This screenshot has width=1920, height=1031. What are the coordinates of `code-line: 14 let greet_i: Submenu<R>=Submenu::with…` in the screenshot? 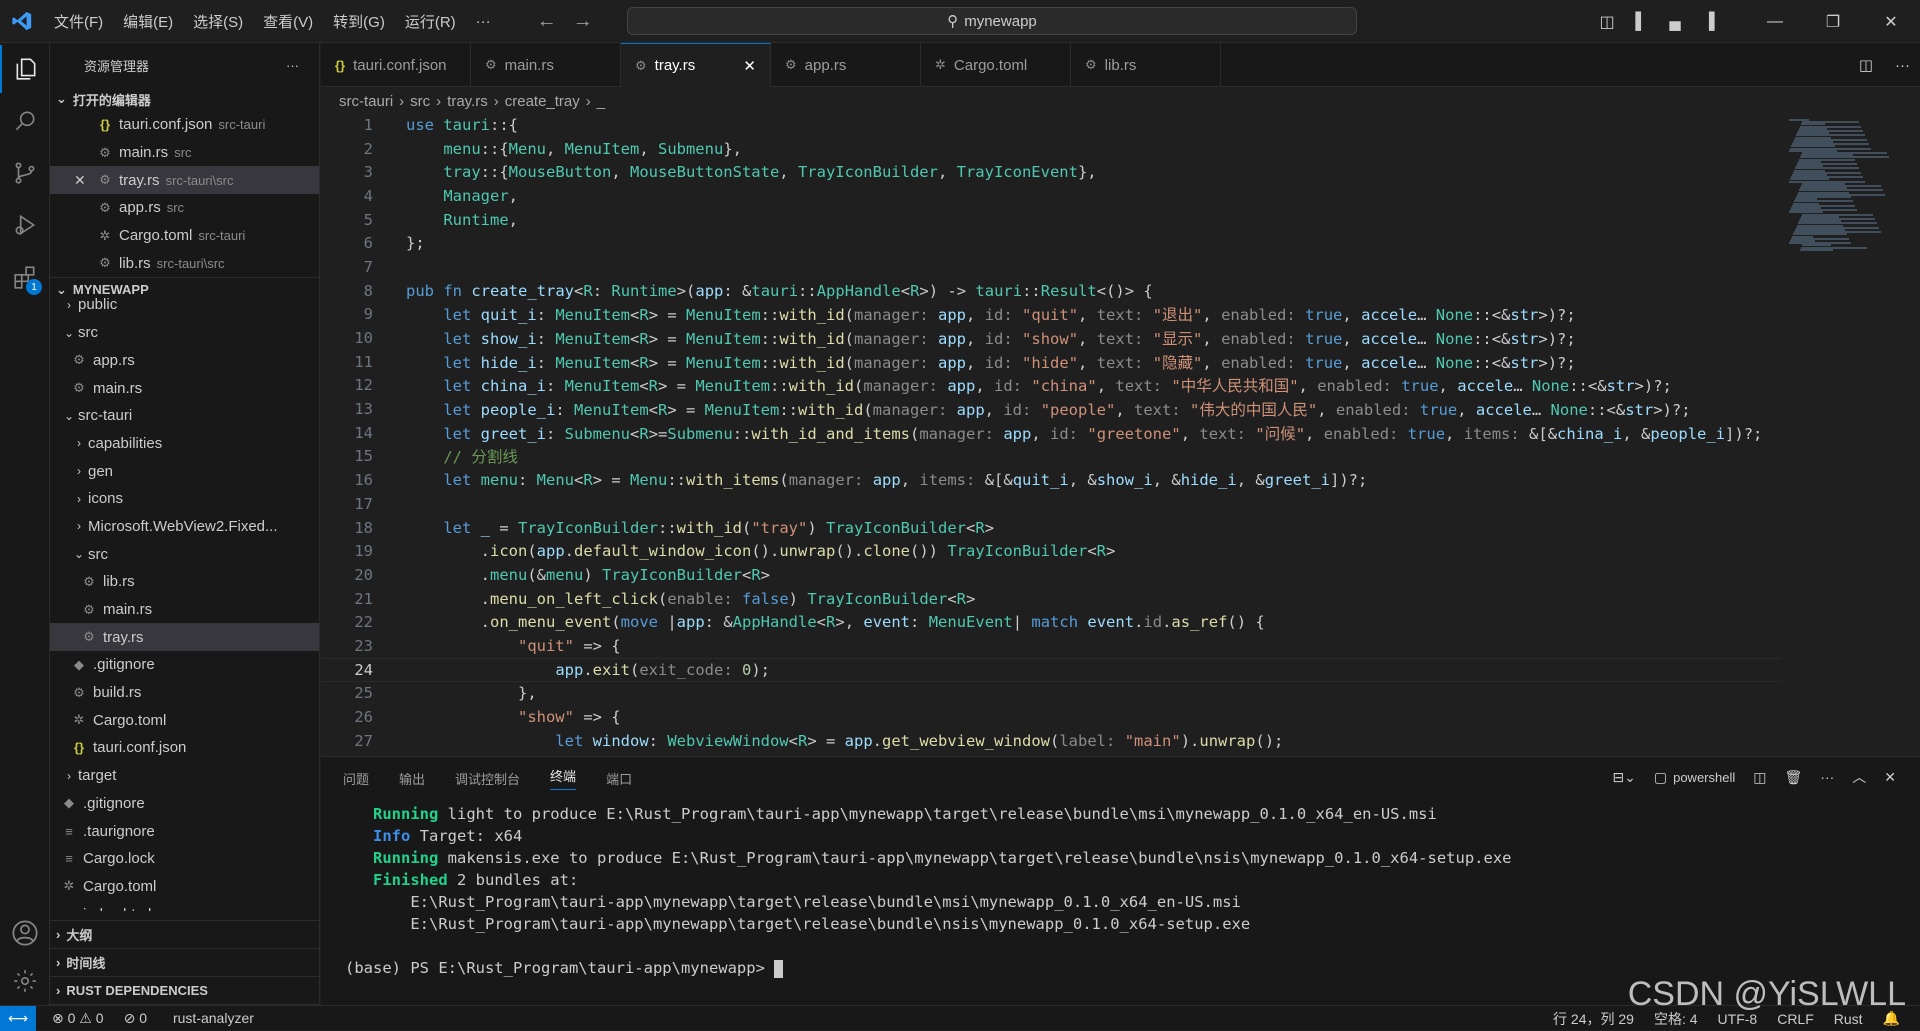 It's located at (1051, 433).